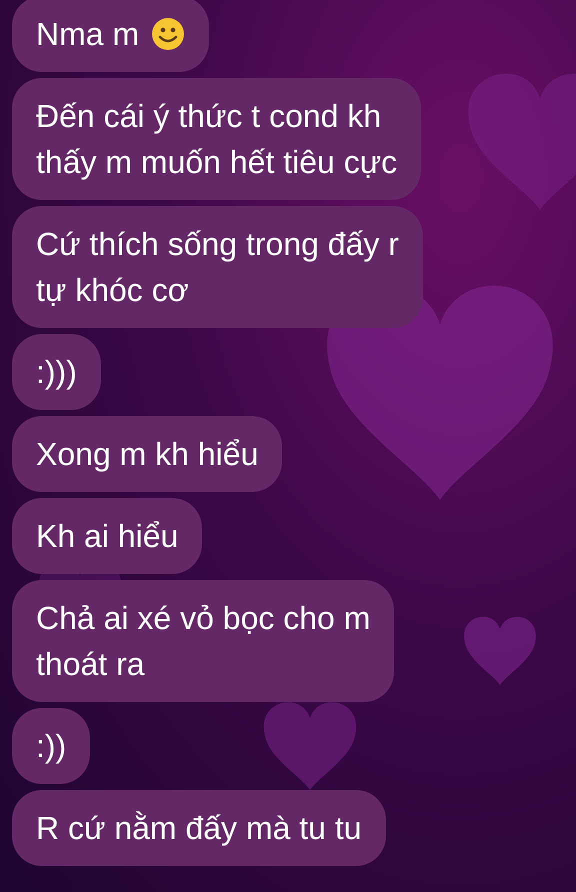  I want to click on message-text: Đến cái ý thức t cond kh thấy m muốn hết tiêu cực, so click(217, 139).